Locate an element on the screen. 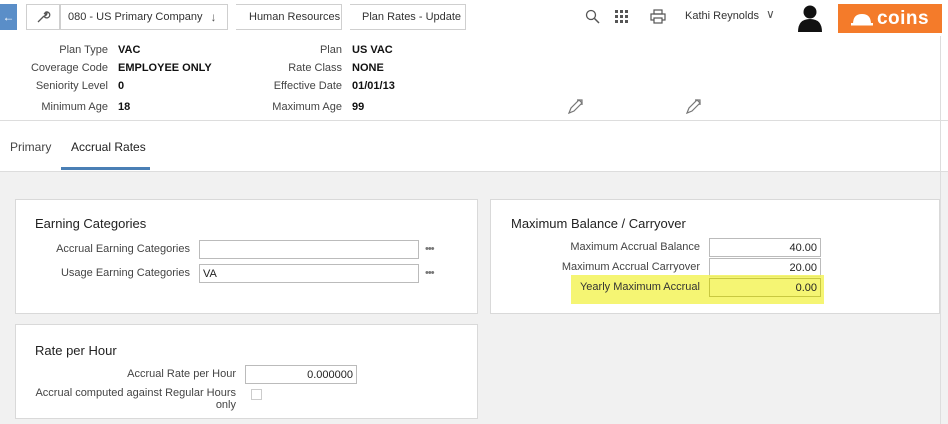  minimum-age-value: 18 is located at coordinates (124, 107).